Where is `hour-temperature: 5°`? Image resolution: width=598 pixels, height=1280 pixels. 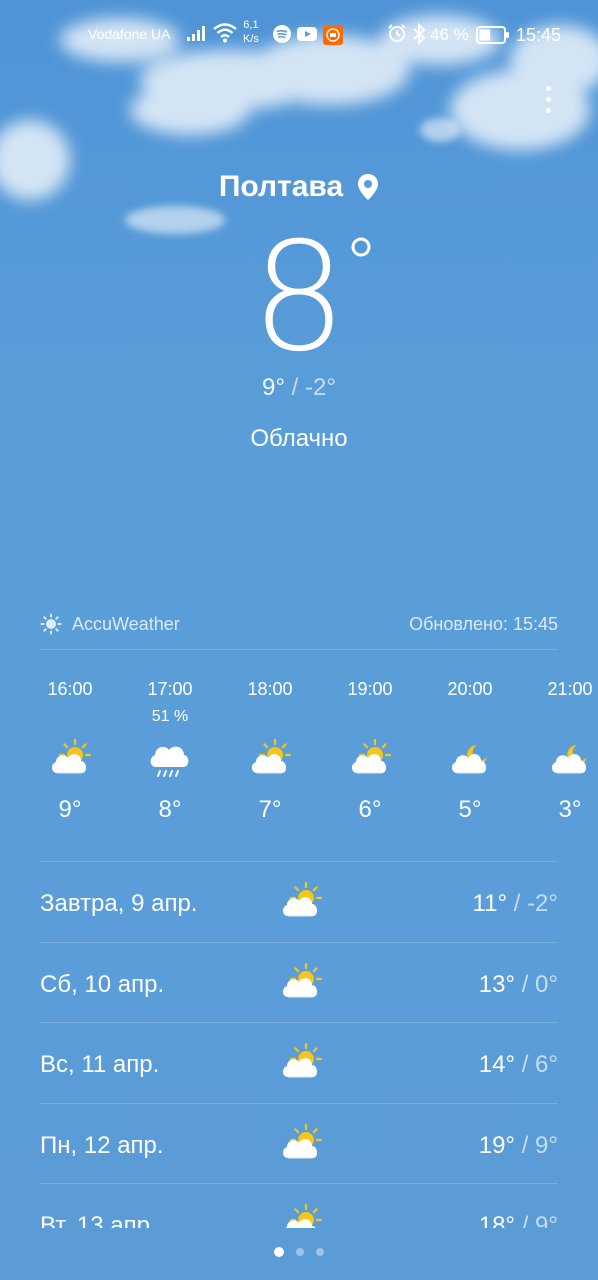 hour-temperature: 5° is located at coordinates (470, 809).